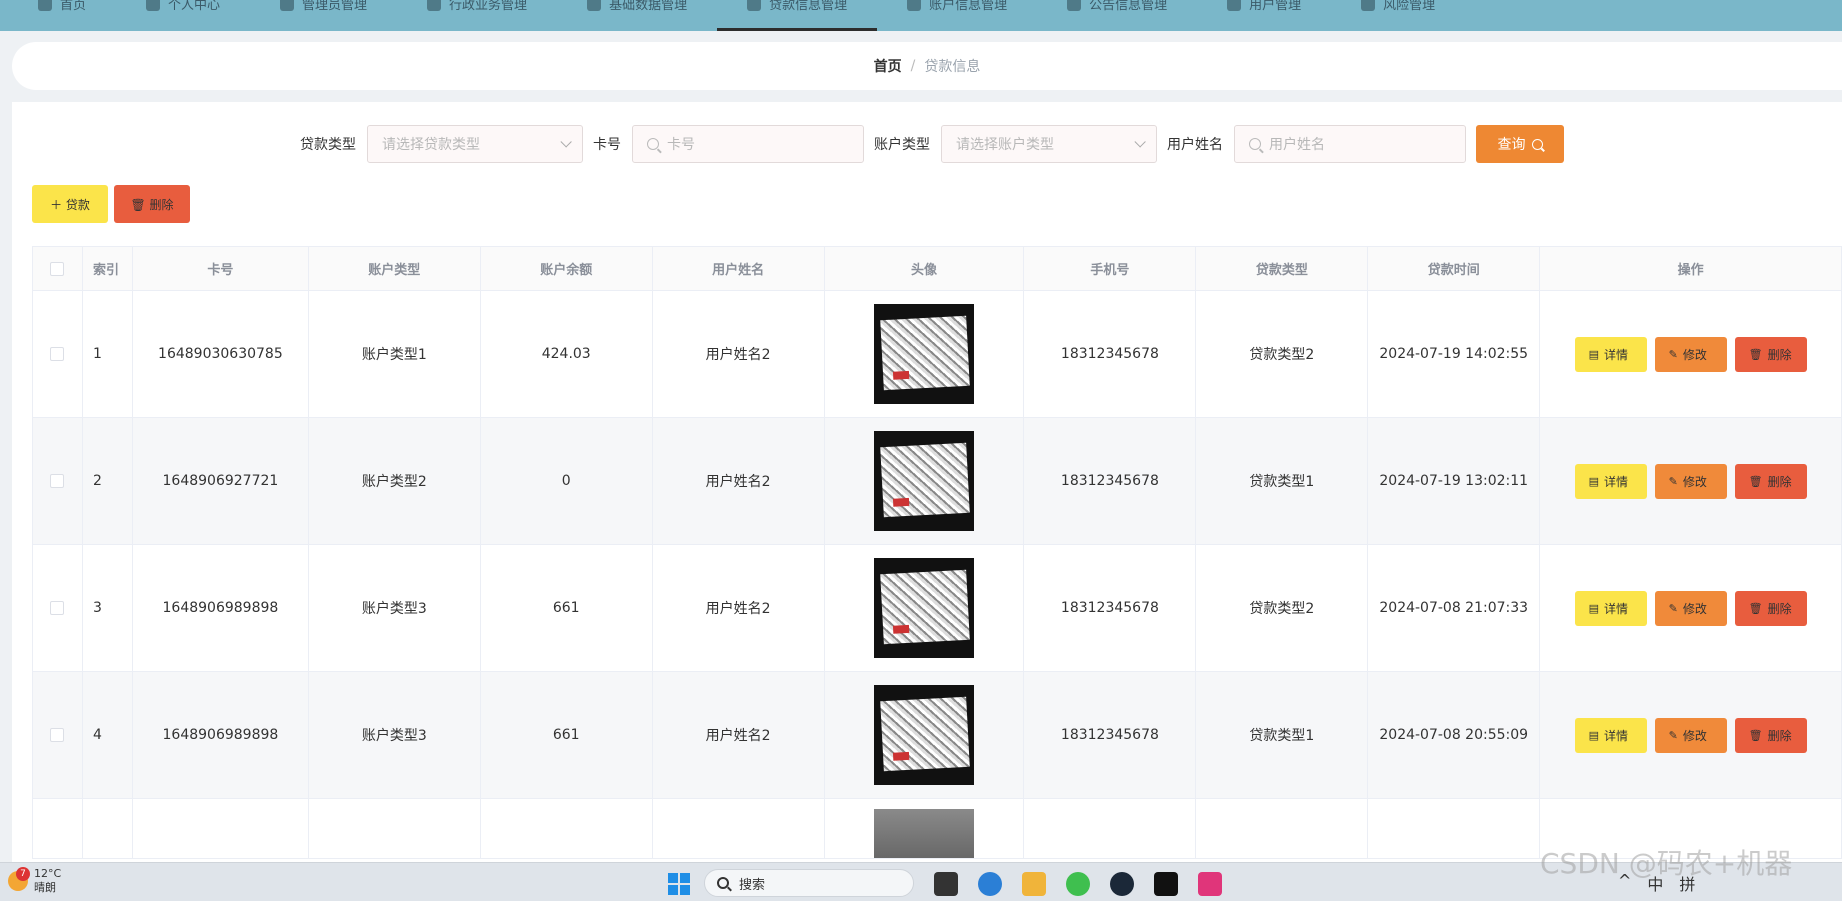 The image size is (1842, 901). I want to click on windows-start-icon, so click(679, 884).